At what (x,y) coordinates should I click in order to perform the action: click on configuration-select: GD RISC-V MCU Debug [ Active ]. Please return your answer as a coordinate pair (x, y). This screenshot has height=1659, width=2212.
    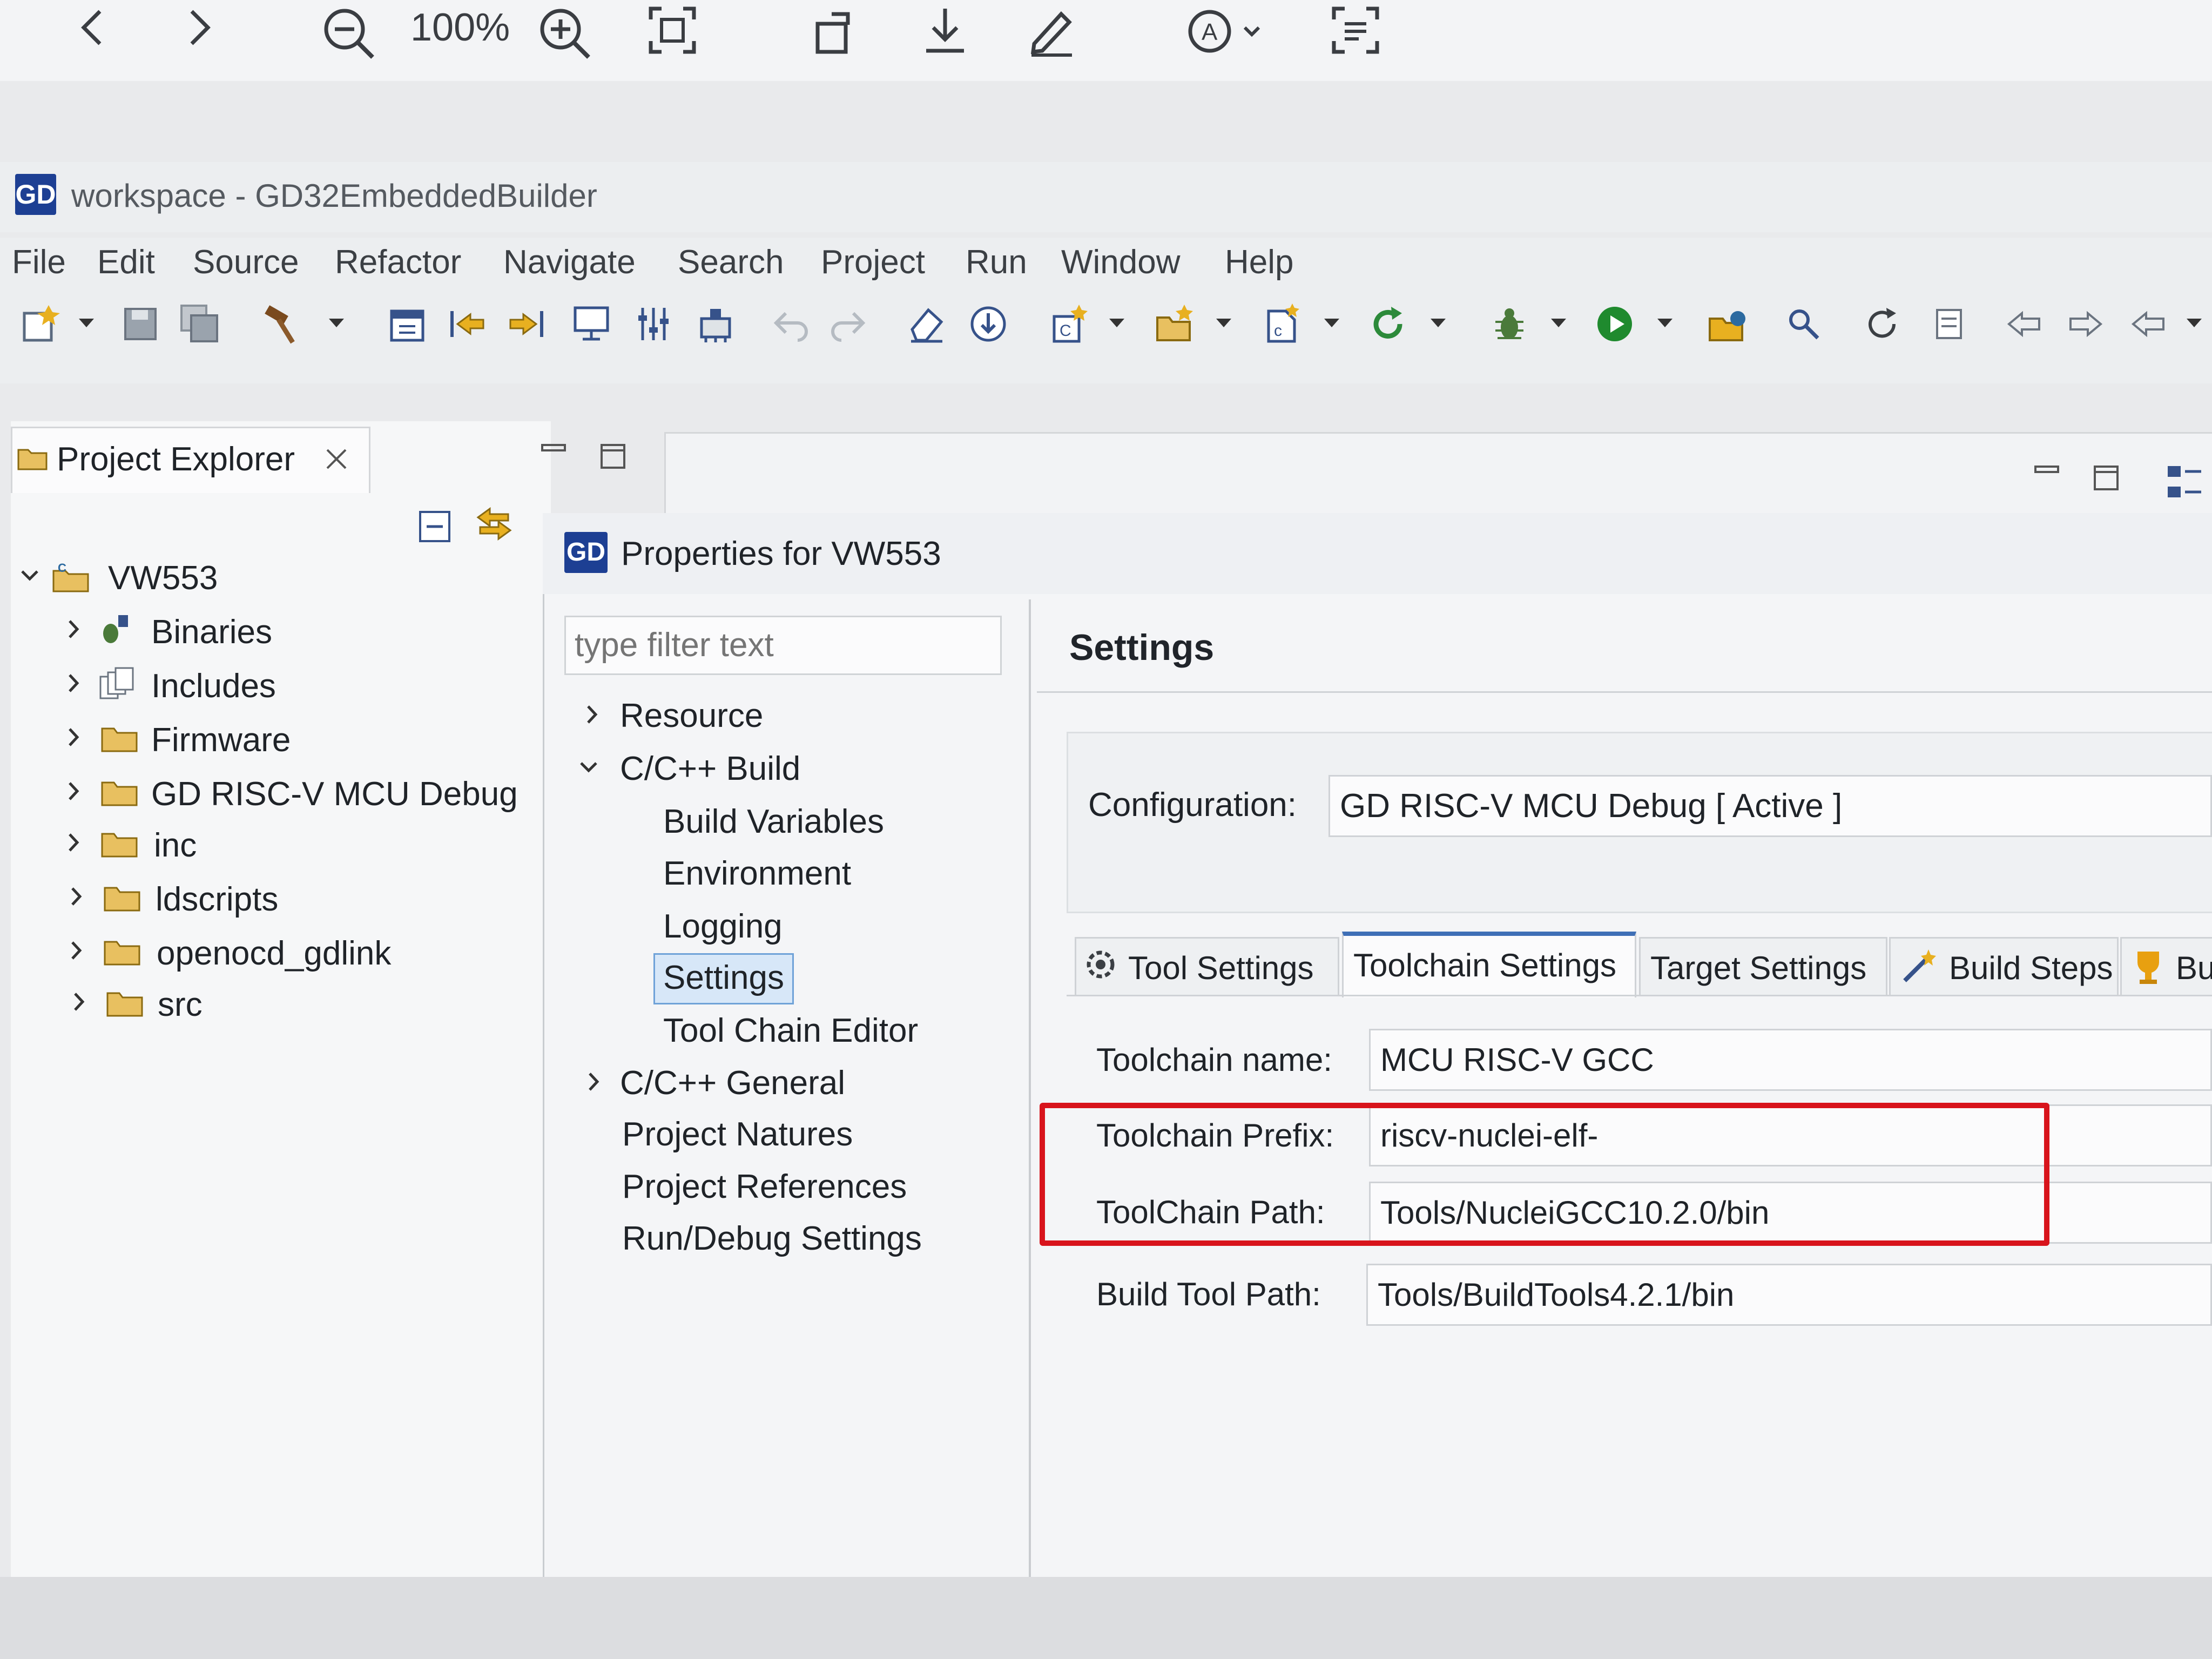
    Looking at the image, I should click on (1770, 806).